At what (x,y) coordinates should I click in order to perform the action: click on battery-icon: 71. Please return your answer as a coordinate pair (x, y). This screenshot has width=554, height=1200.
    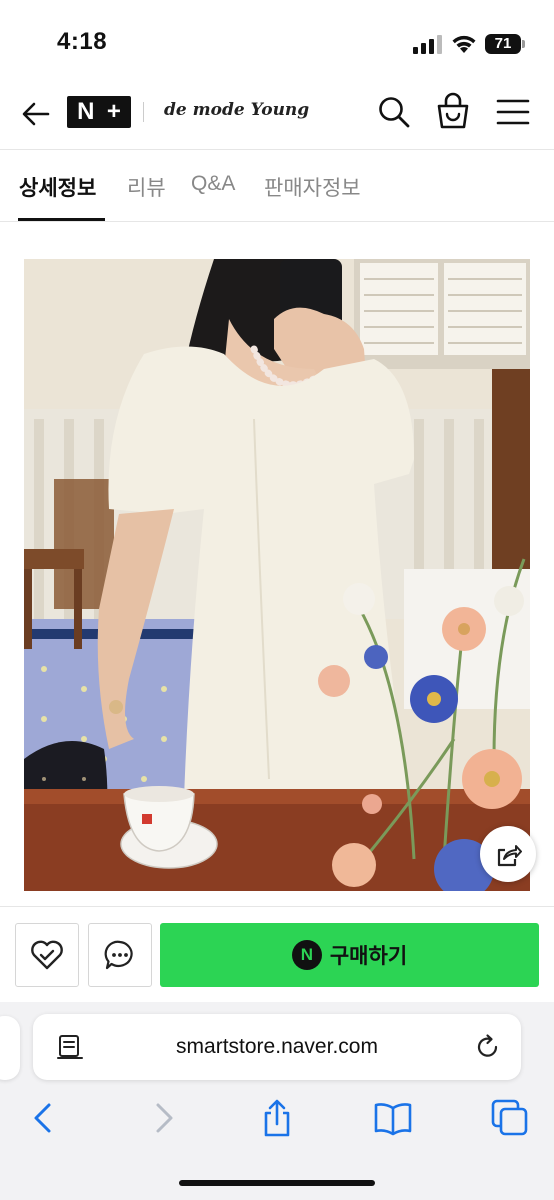
    Looking at the image, I should click on (505, 44).